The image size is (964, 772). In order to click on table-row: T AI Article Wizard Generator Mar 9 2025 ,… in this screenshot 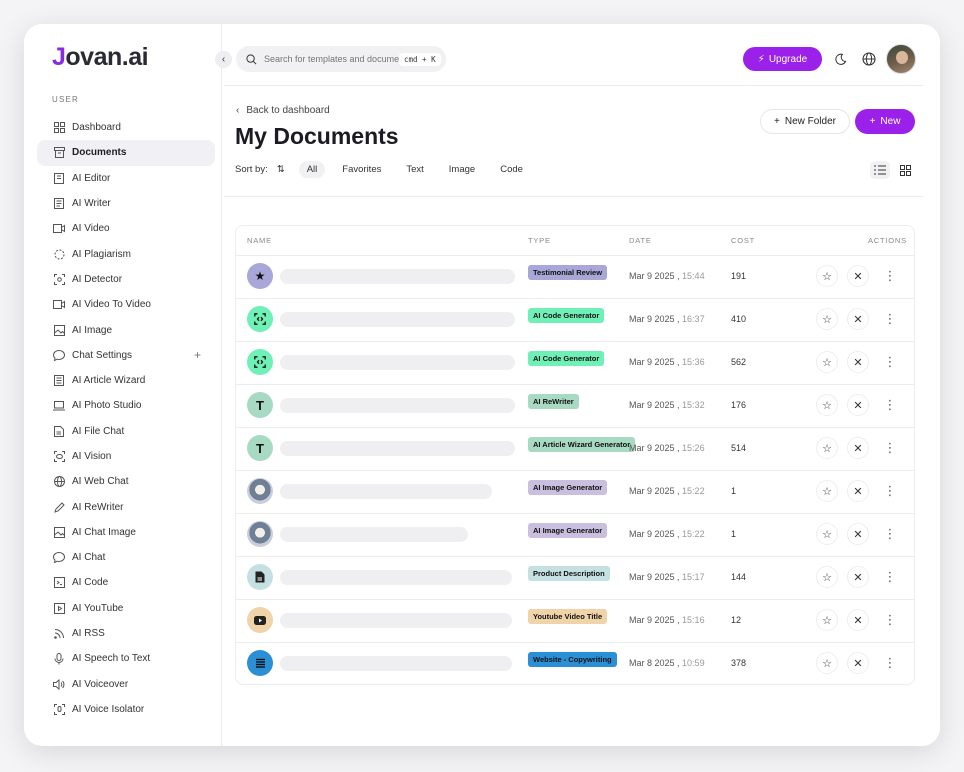, I will do `click(575, 449)`.